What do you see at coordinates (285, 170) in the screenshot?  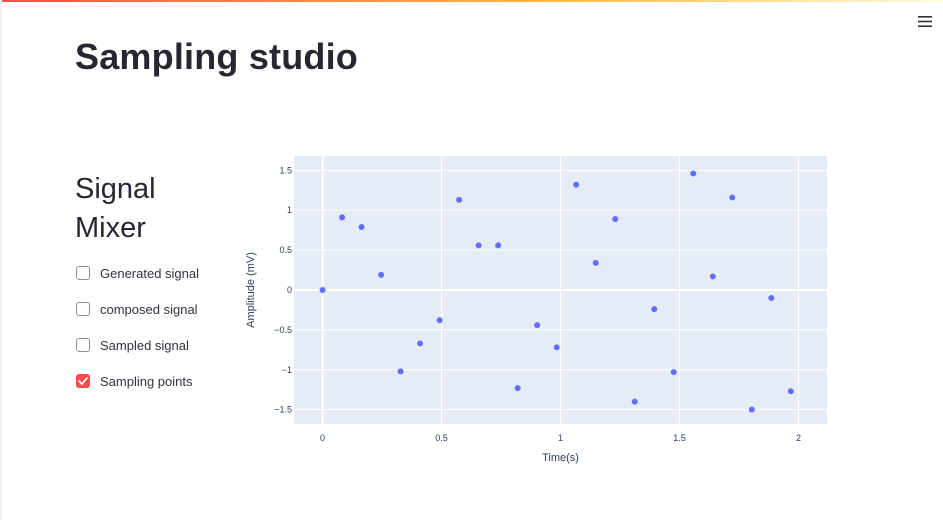 I see `y-tick-label: 1.5` at bounding box center [285, 170].